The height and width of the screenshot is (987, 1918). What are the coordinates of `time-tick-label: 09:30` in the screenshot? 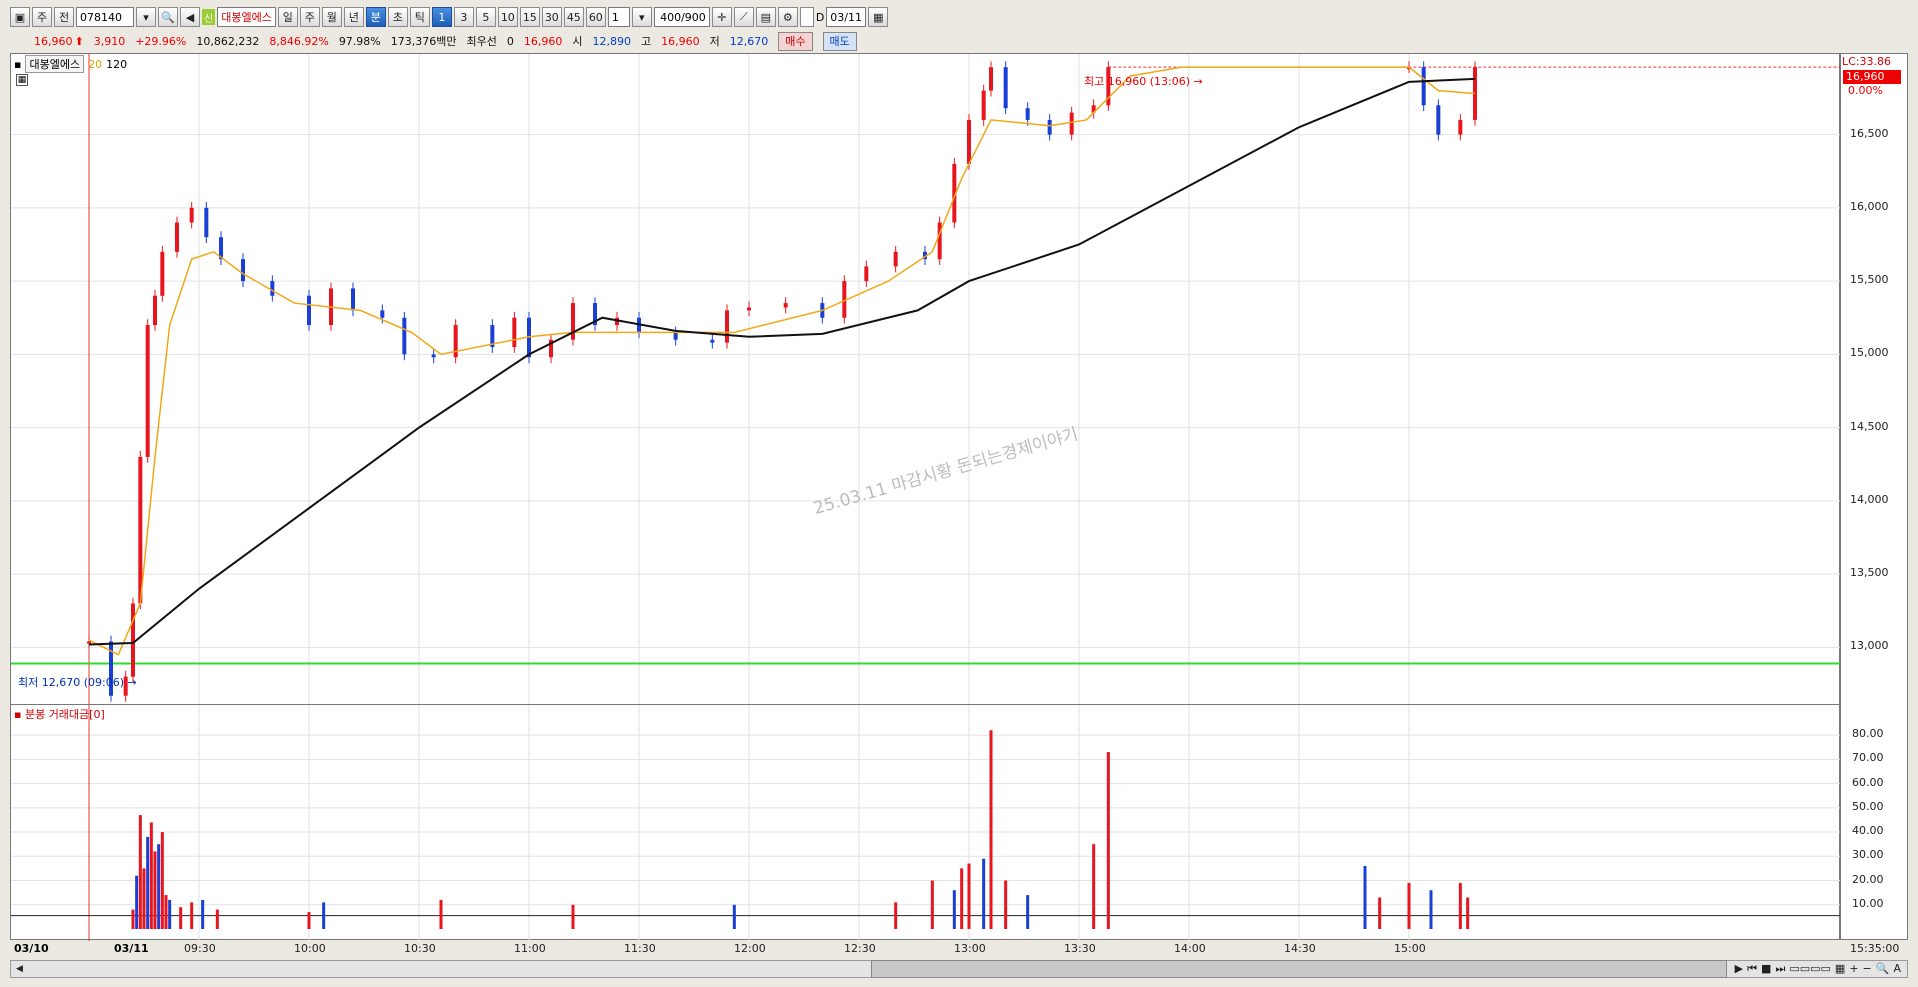 It's located at (200, 948).